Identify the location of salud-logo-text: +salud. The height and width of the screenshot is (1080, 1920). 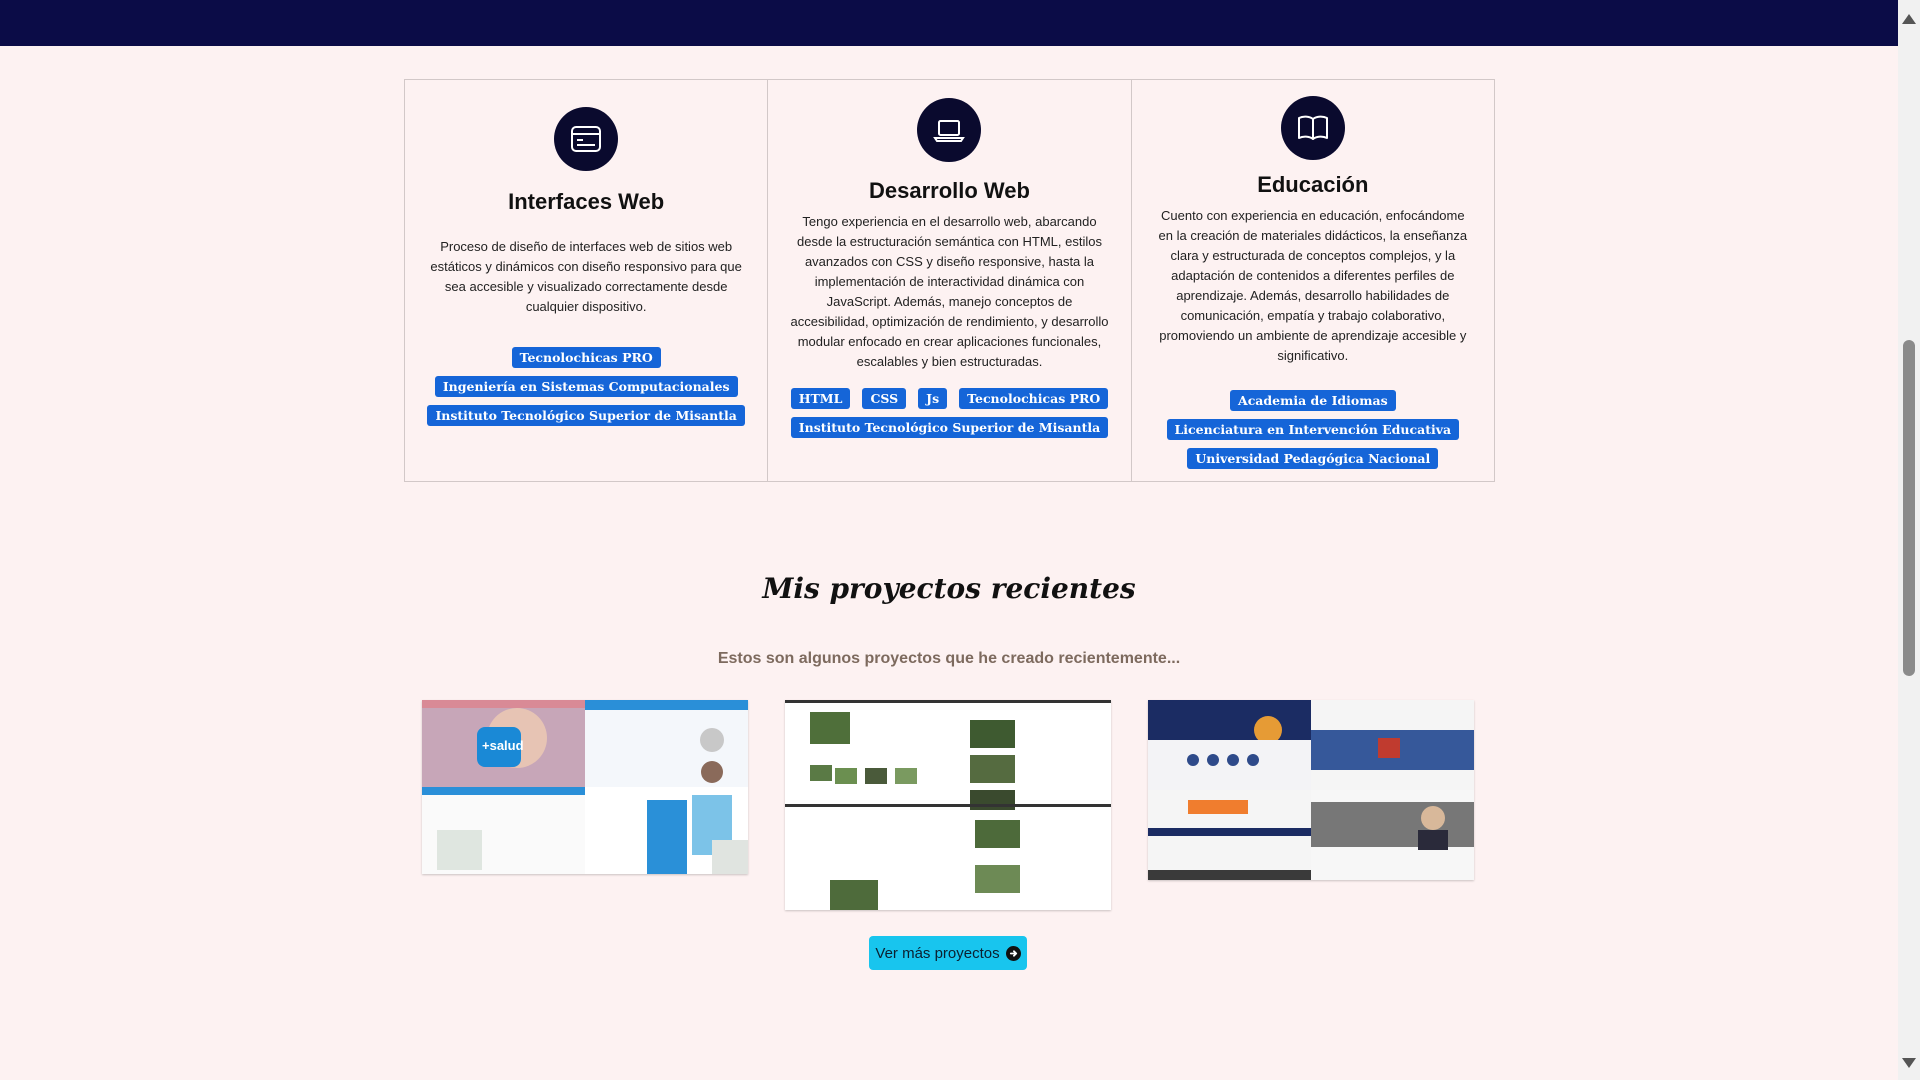
(503, 745).